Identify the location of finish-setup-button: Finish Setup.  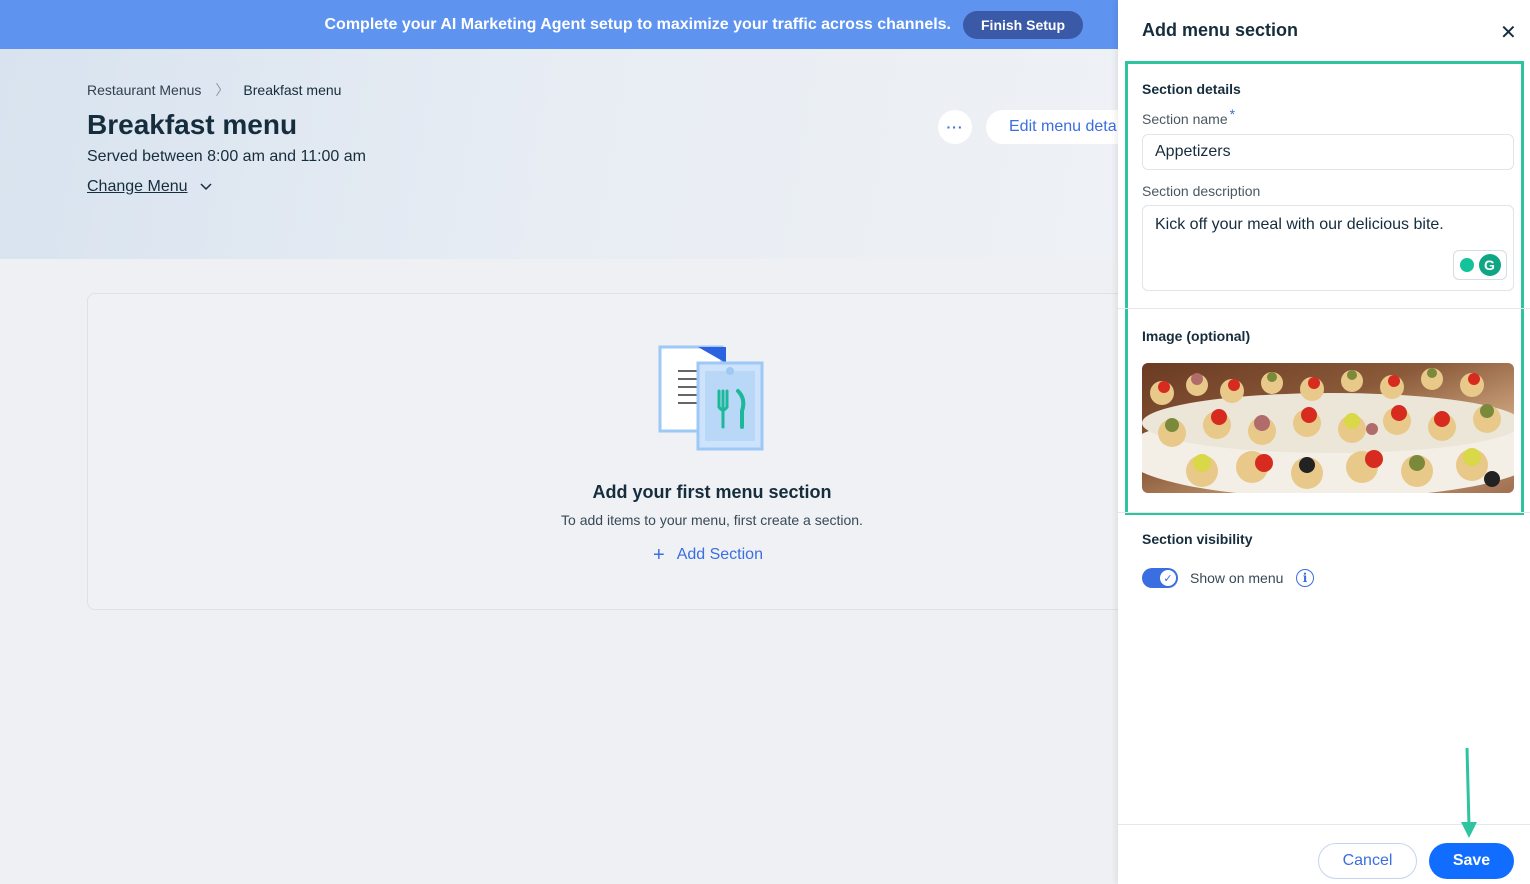
(1023, 24).